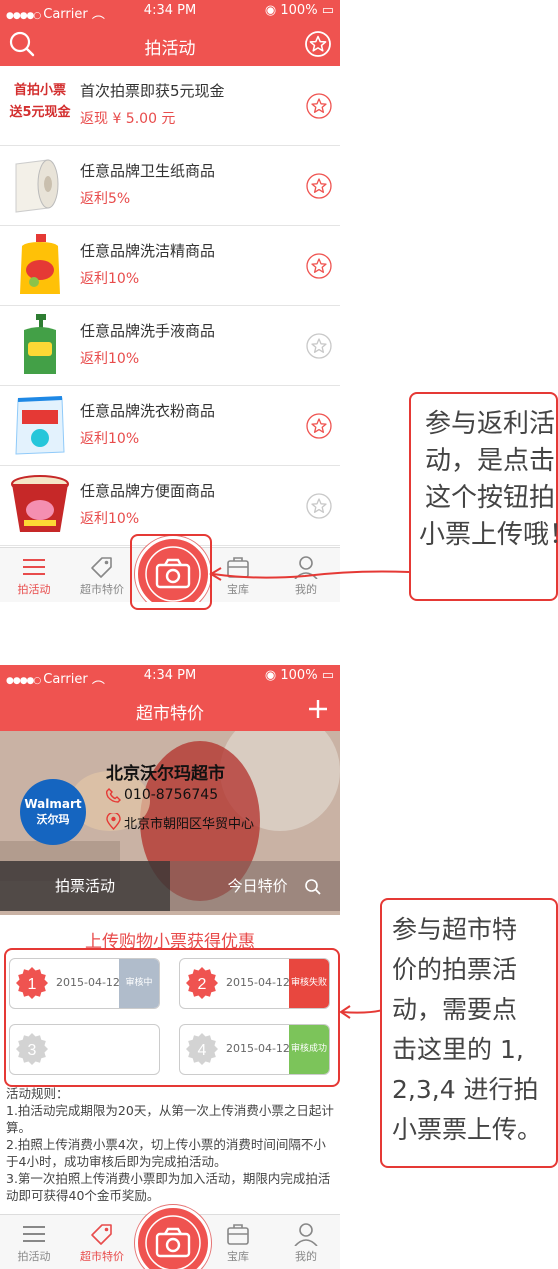 The image size is (558, 1269). Describe the element at coordinates (37, 1093) in the screenshot. I see `rules-heading: 活动规则：` at that location.